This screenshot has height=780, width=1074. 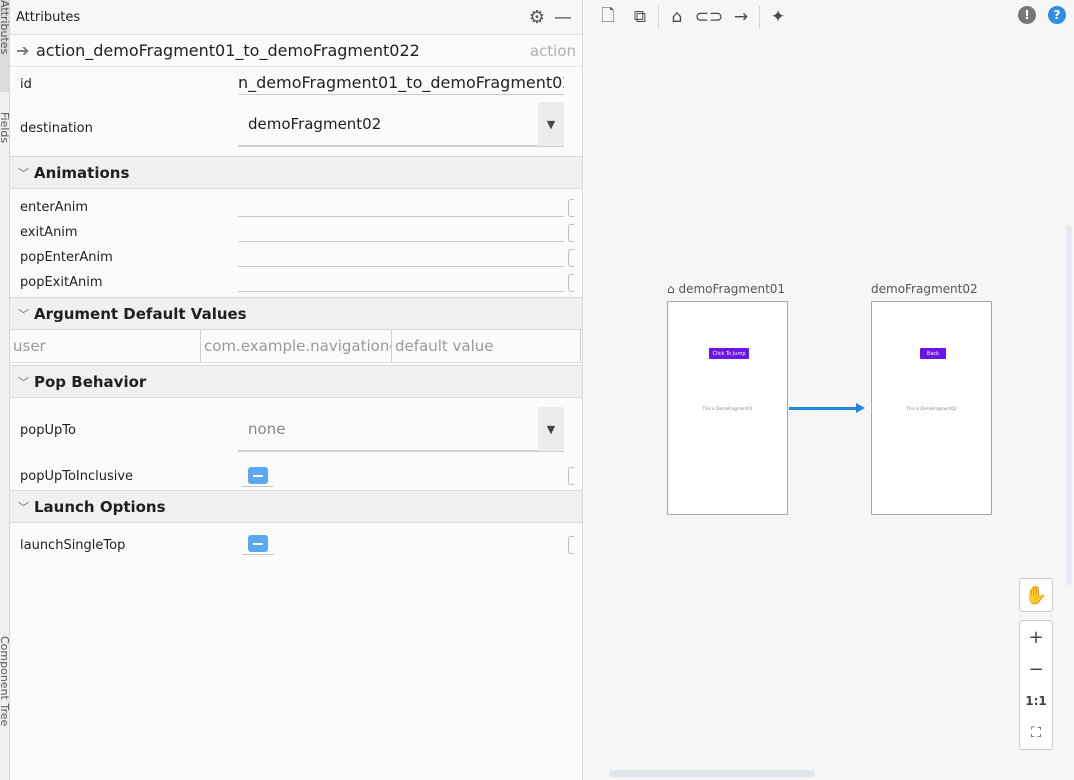 I want to click on auto-arrange-icon: ✦, so click(x=778, y=17).